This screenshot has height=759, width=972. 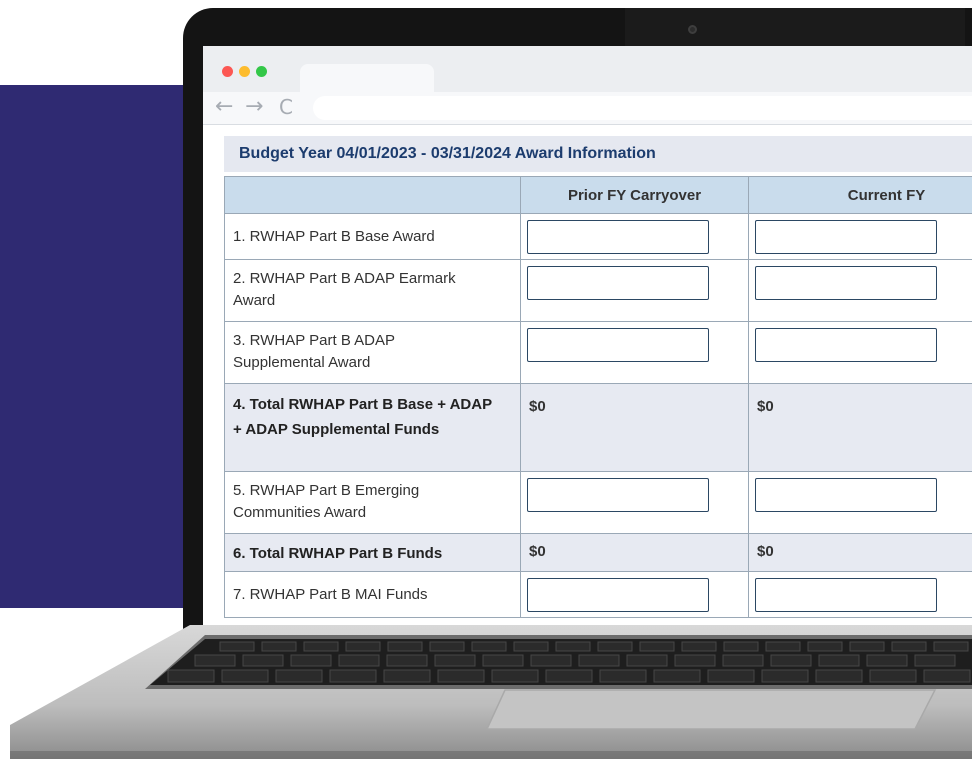 What do you see at coordinates (795, 28) in the screenshot?
I see `laptop-notch` at bounding box center [795, 28].